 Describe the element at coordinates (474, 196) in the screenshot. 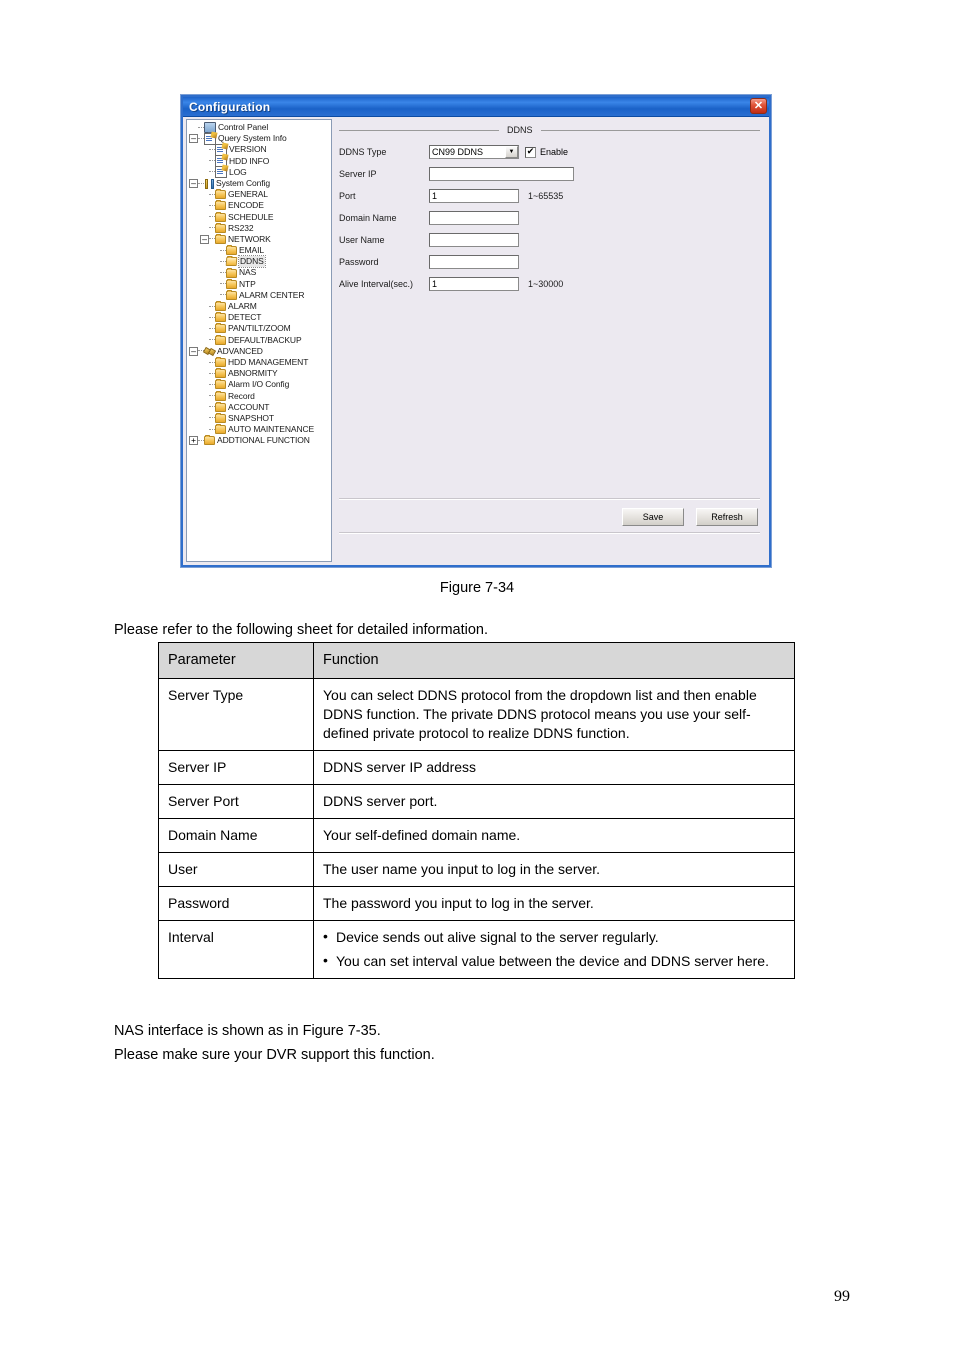

I see `port-input` at that location.